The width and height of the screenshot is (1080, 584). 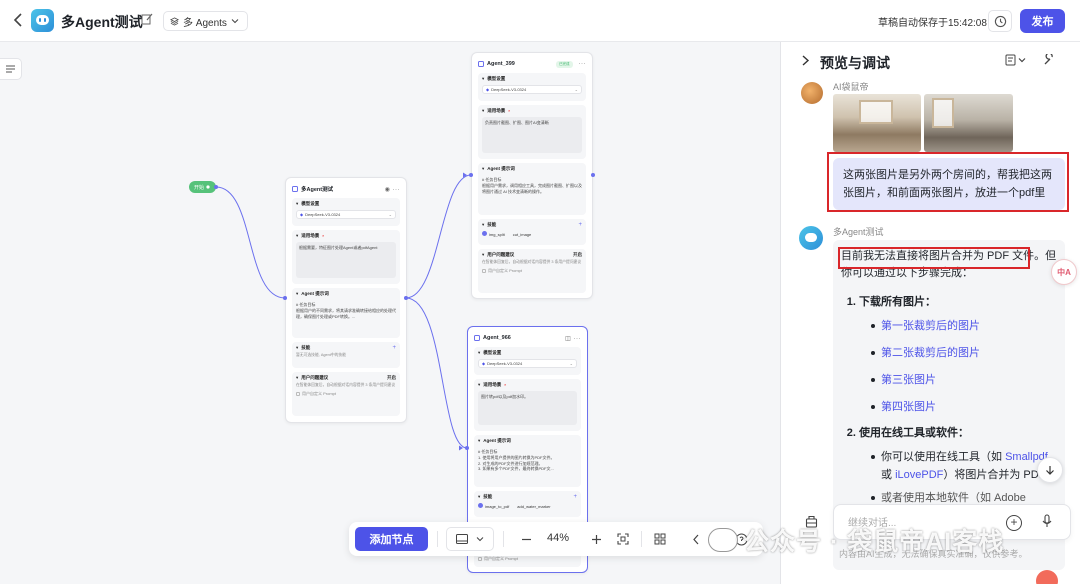 I want to click on skill-item: cut_image, so click(x=522, y=234).